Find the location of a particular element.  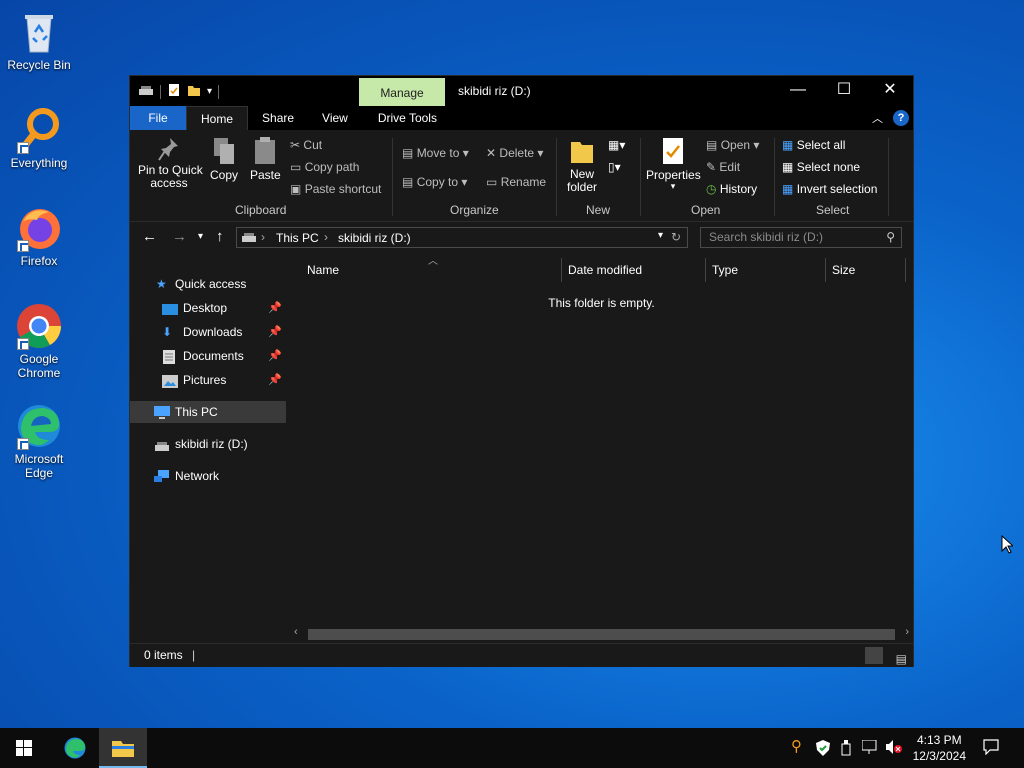

desktop-icon-microsoft-edge: Microsoft Edge is located at coordinates (39, 441).